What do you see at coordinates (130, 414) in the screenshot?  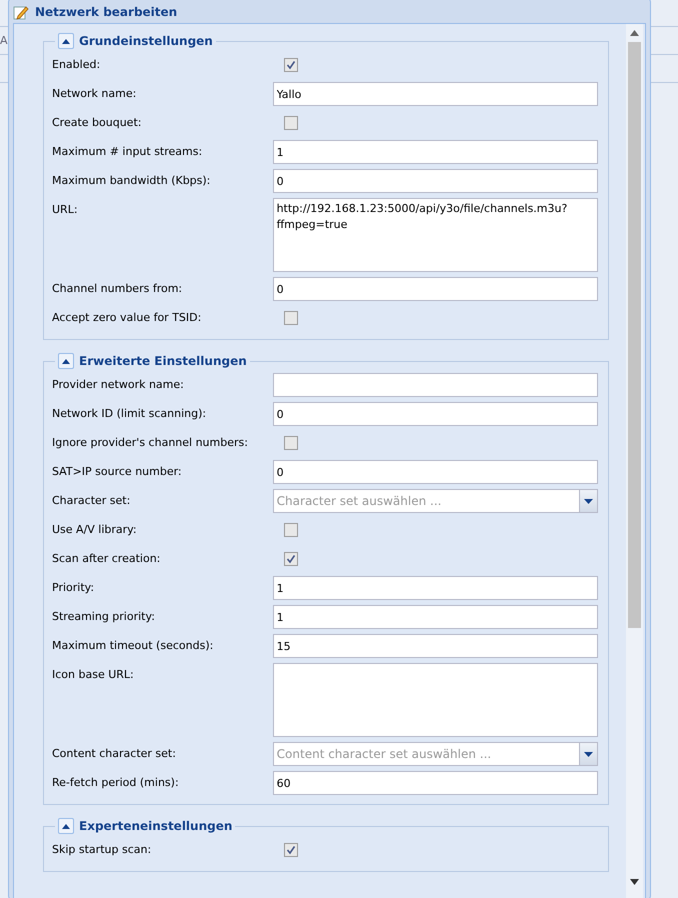 I see `field-label: Network ID (limit scanning):` at bounding box center [130, 414].